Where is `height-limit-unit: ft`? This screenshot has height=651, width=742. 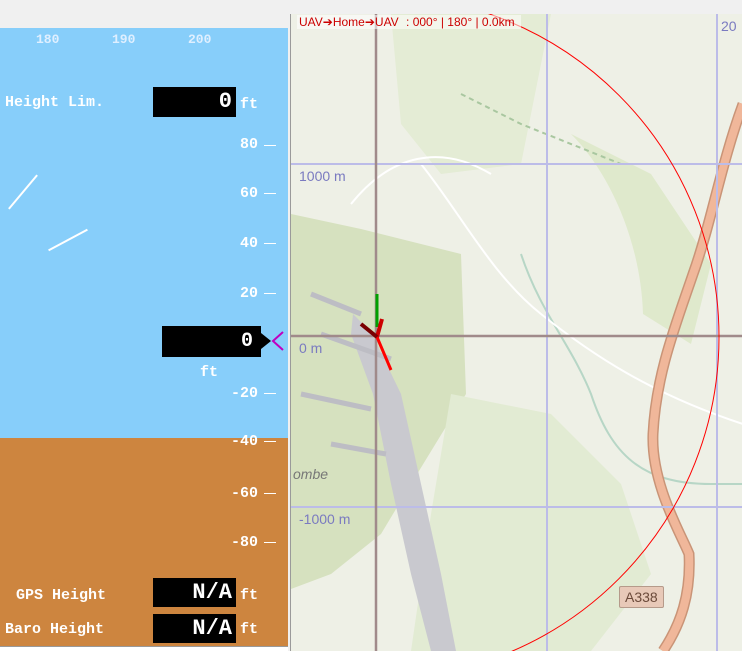
height-limit-unit: ft is located at coordinates (249, 104).